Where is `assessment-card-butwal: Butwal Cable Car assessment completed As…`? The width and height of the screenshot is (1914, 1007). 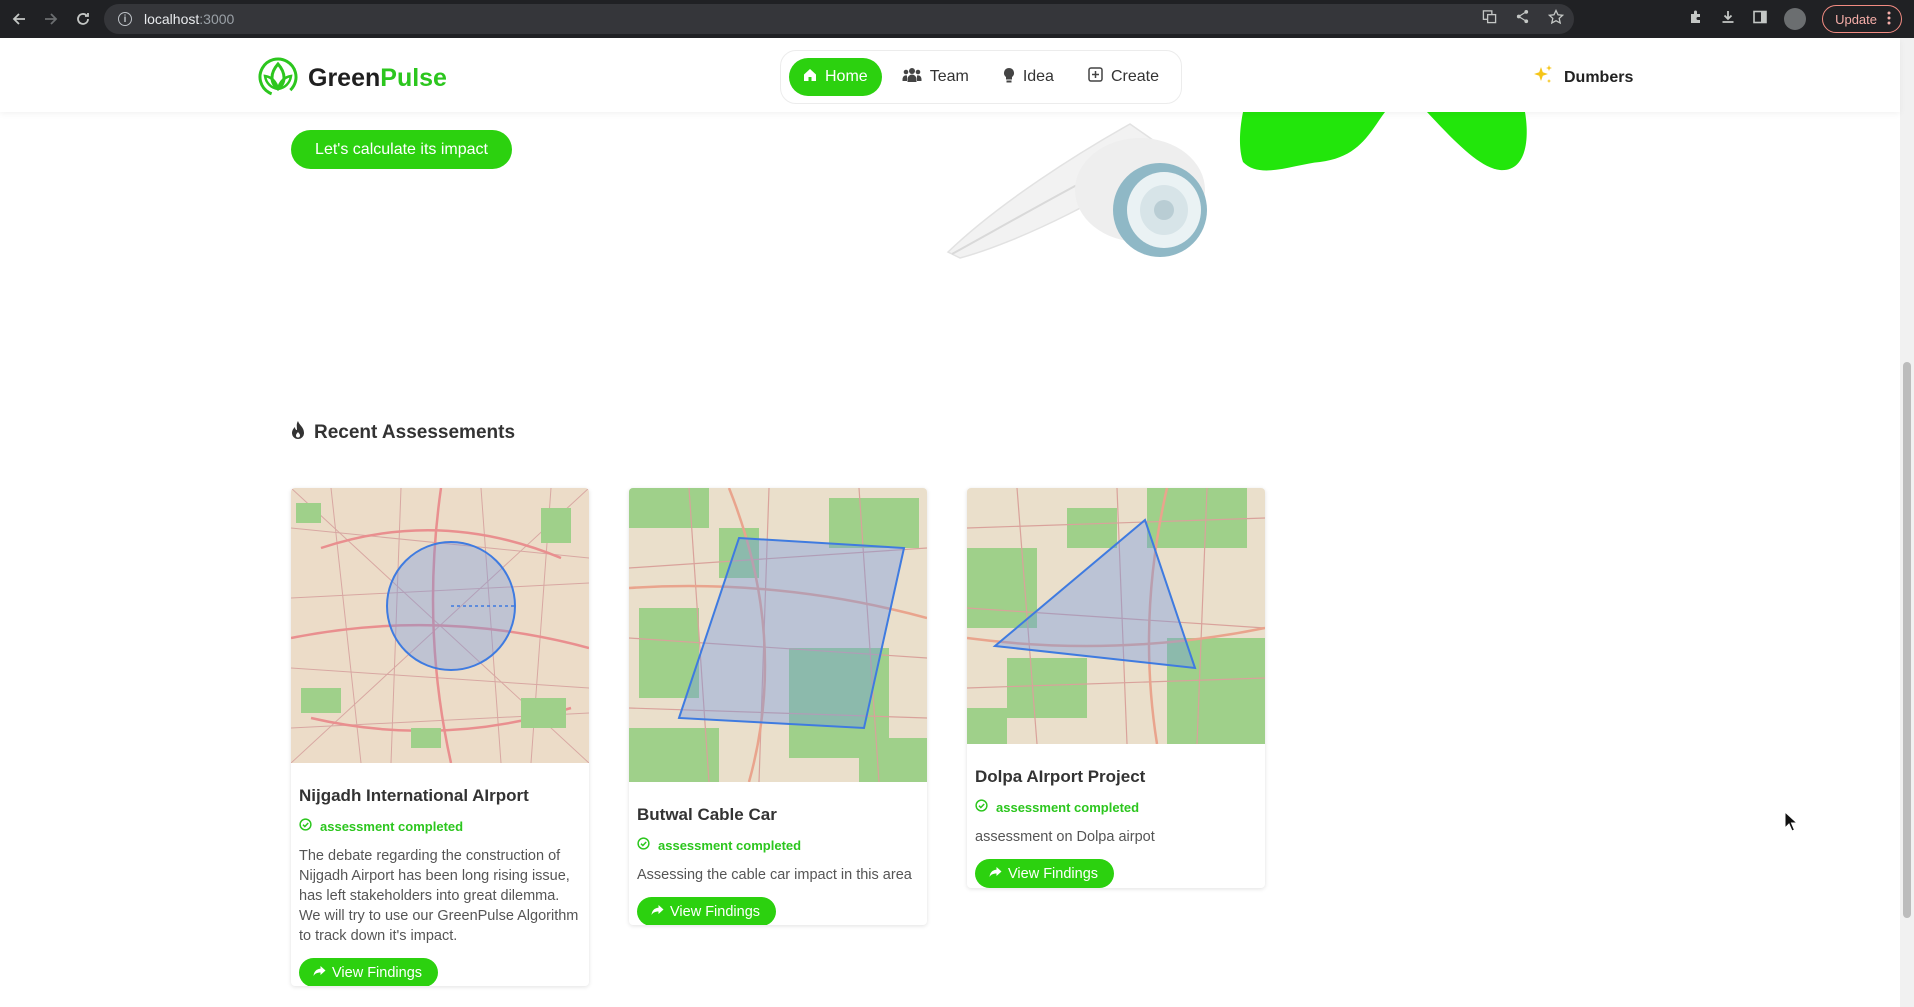
assessment-card-butwal: Butwal Cable Car assessment completed As… is located at coordinates (778, 706).